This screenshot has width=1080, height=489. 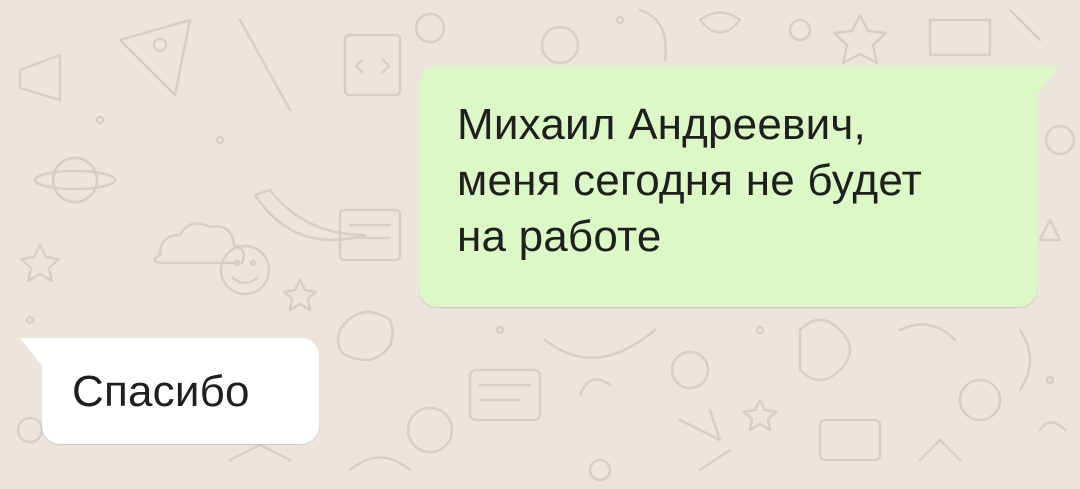 What do you see at coordinates (161, 391) in the screenshot?
I see `incoming-message-text: Спасибо` at bounding box center [161, 391].